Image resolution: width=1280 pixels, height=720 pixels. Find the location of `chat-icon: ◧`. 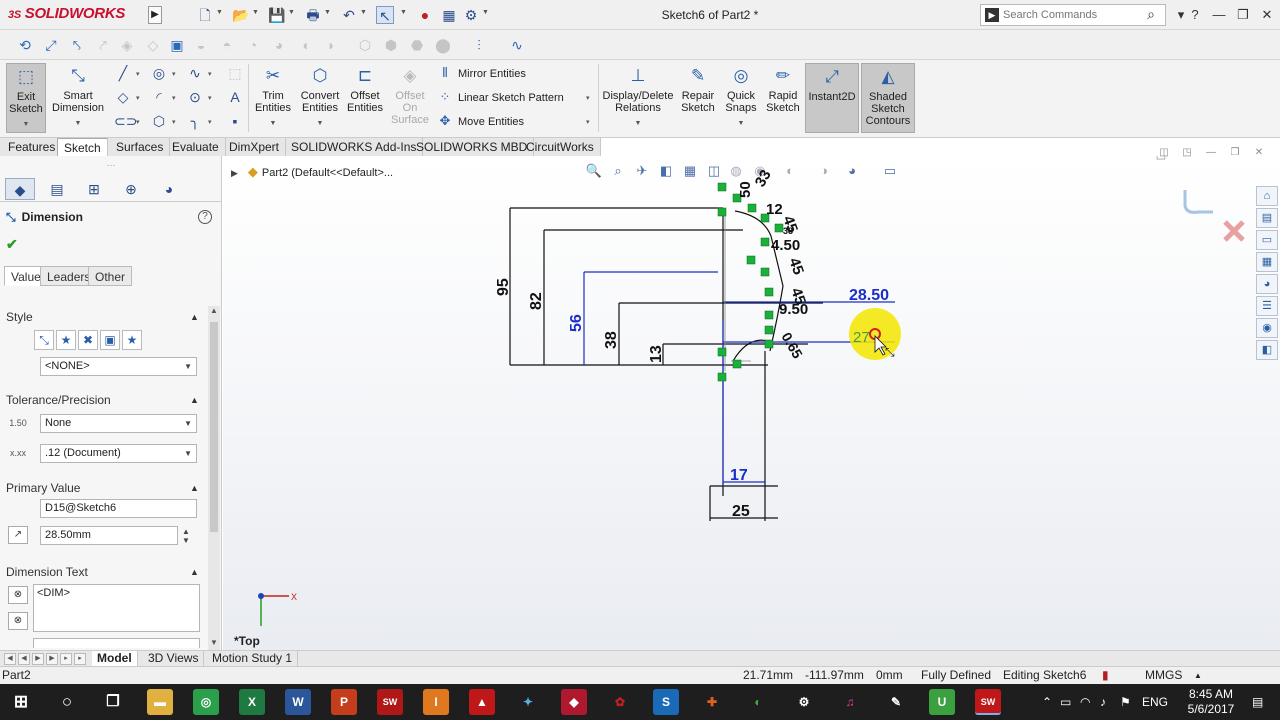

chat-icon: ◧ is located at coordinates (1267, 350).